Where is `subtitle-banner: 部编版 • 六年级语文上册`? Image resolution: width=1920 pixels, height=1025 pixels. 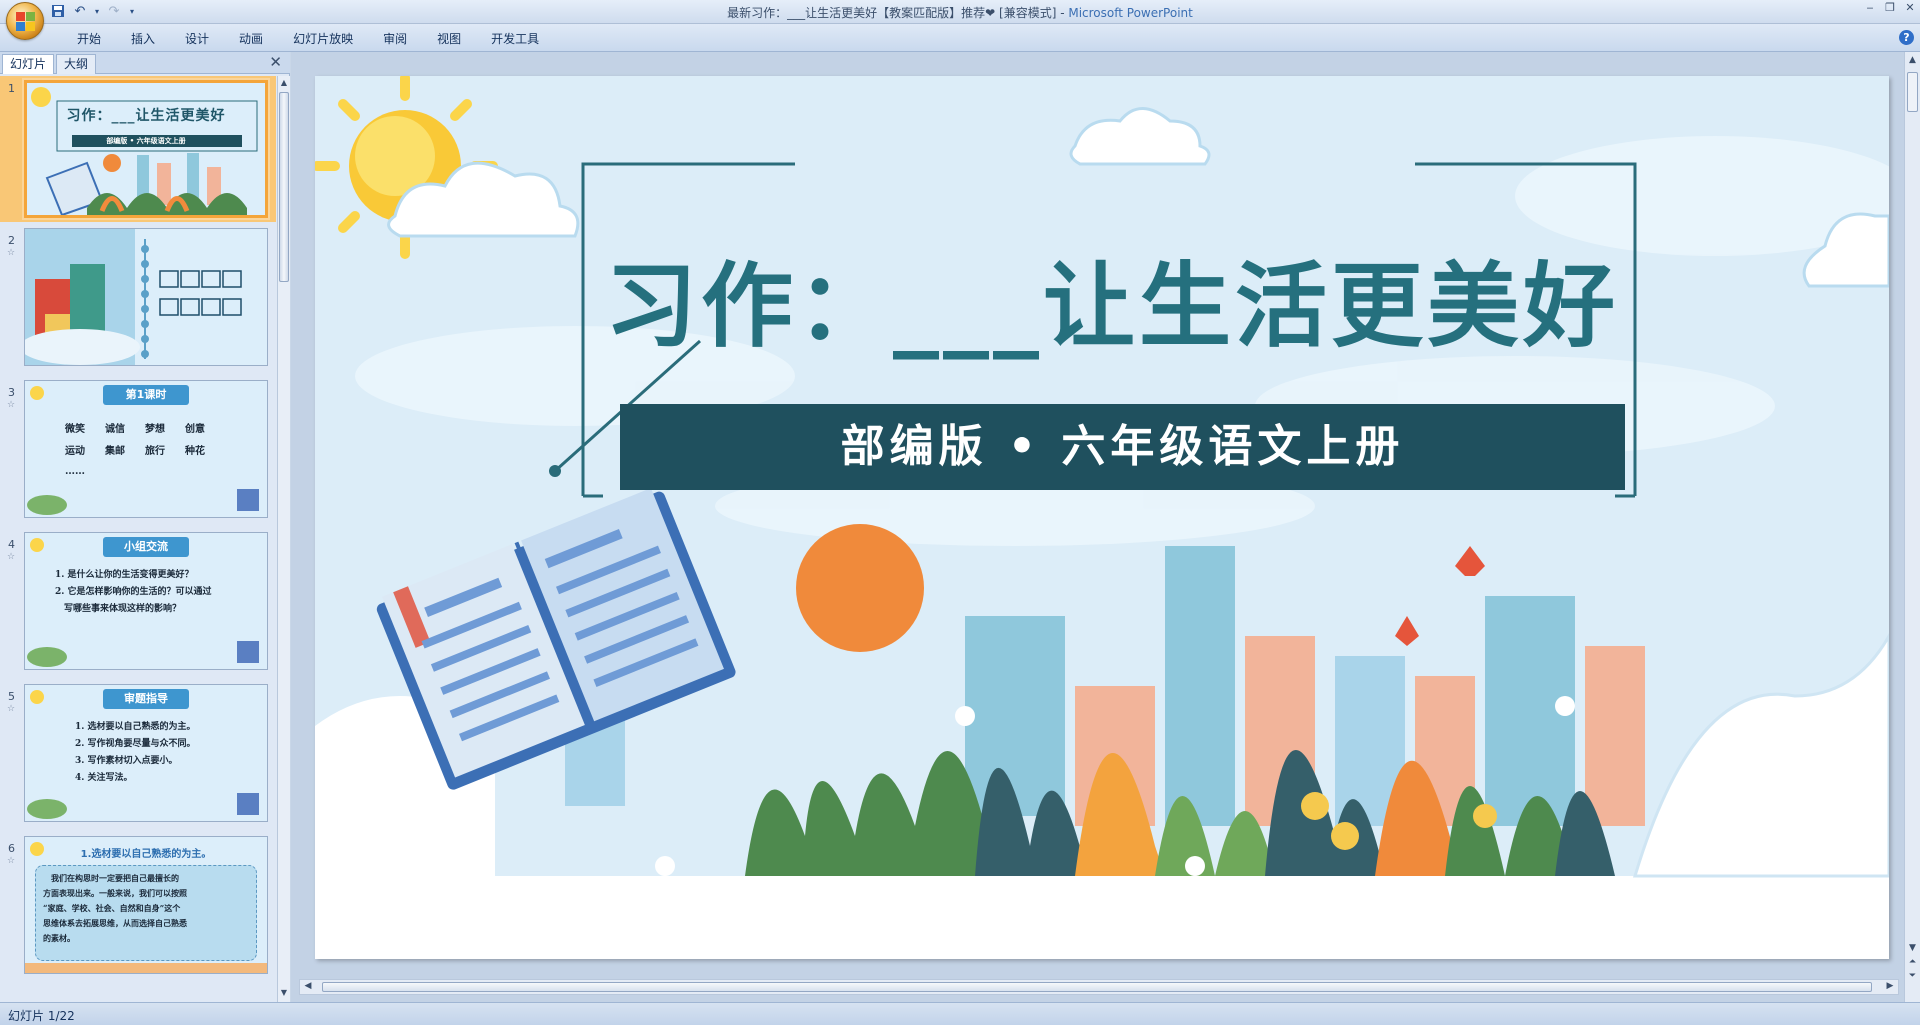
subtitle-banner: 部编版 • 六年级语文上册 is located at coordinates (1122, 447).